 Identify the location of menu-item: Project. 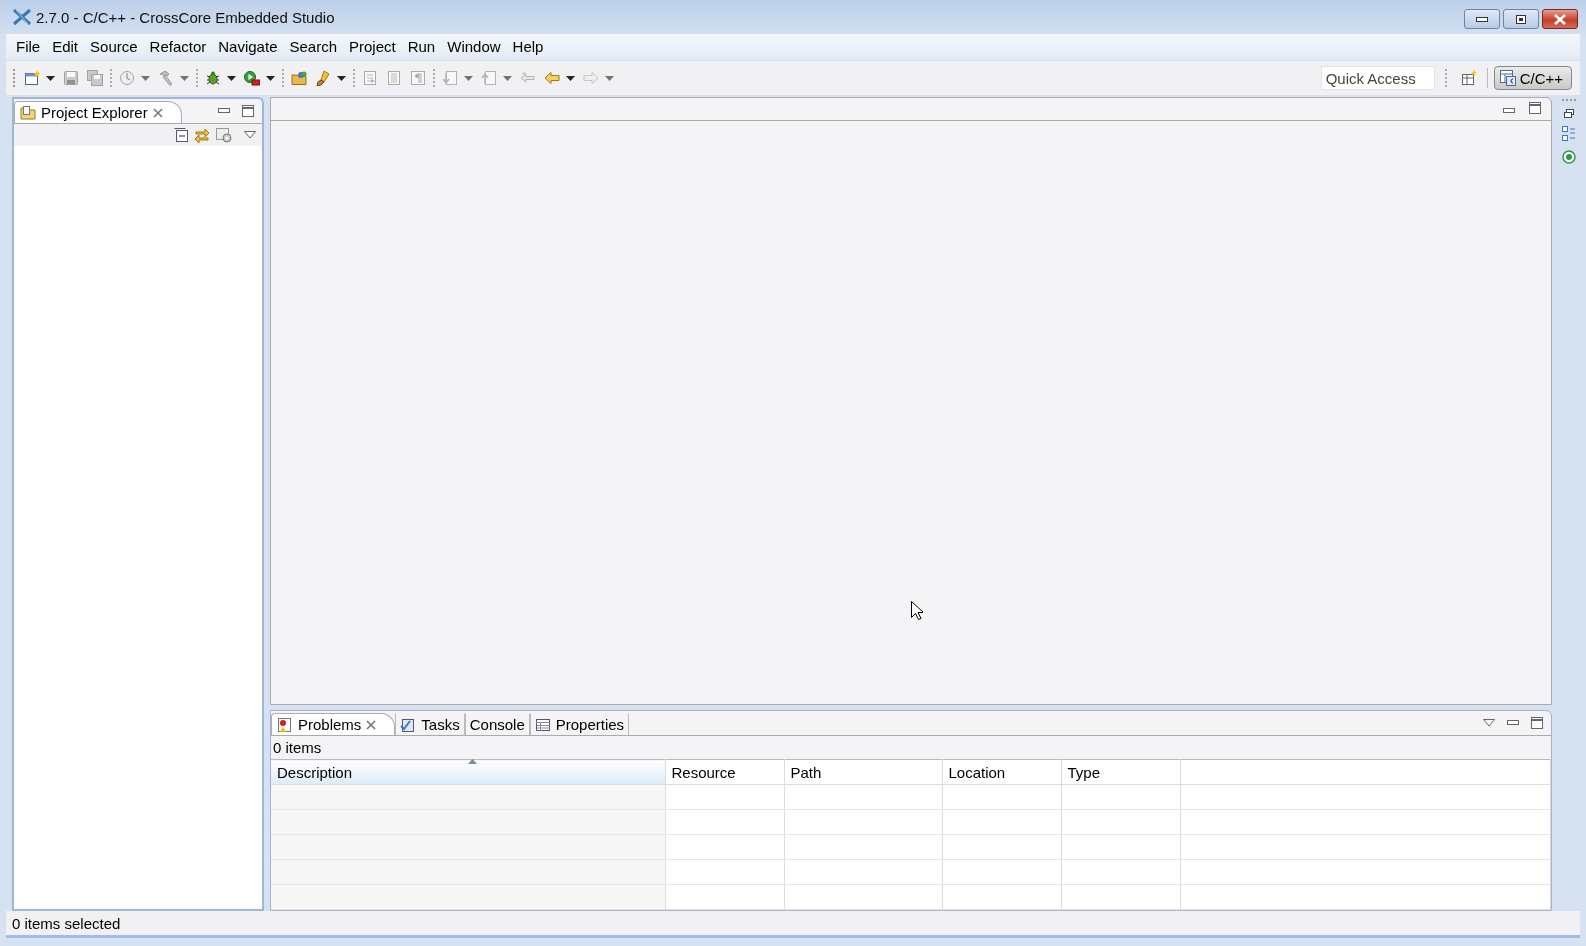
(372, 47).